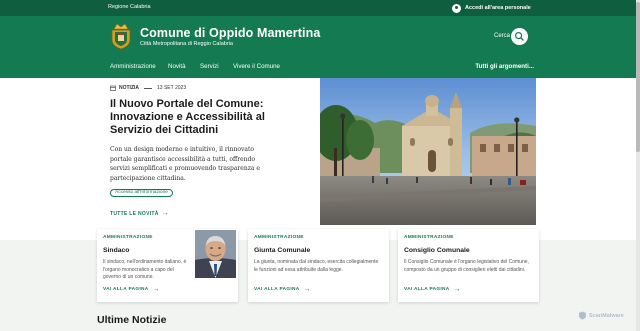 Image resolution: width=640 pixels, height=331 pixels. Describe the element at coordinates (186, 44) in the screenshot. I see `site-subtitle: Città Metropolitana di Reggio Calabria` at that location.